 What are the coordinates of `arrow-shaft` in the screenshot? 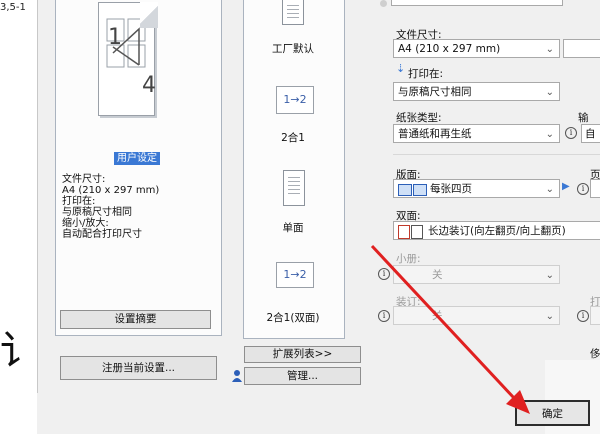 It's located at (443, 322).